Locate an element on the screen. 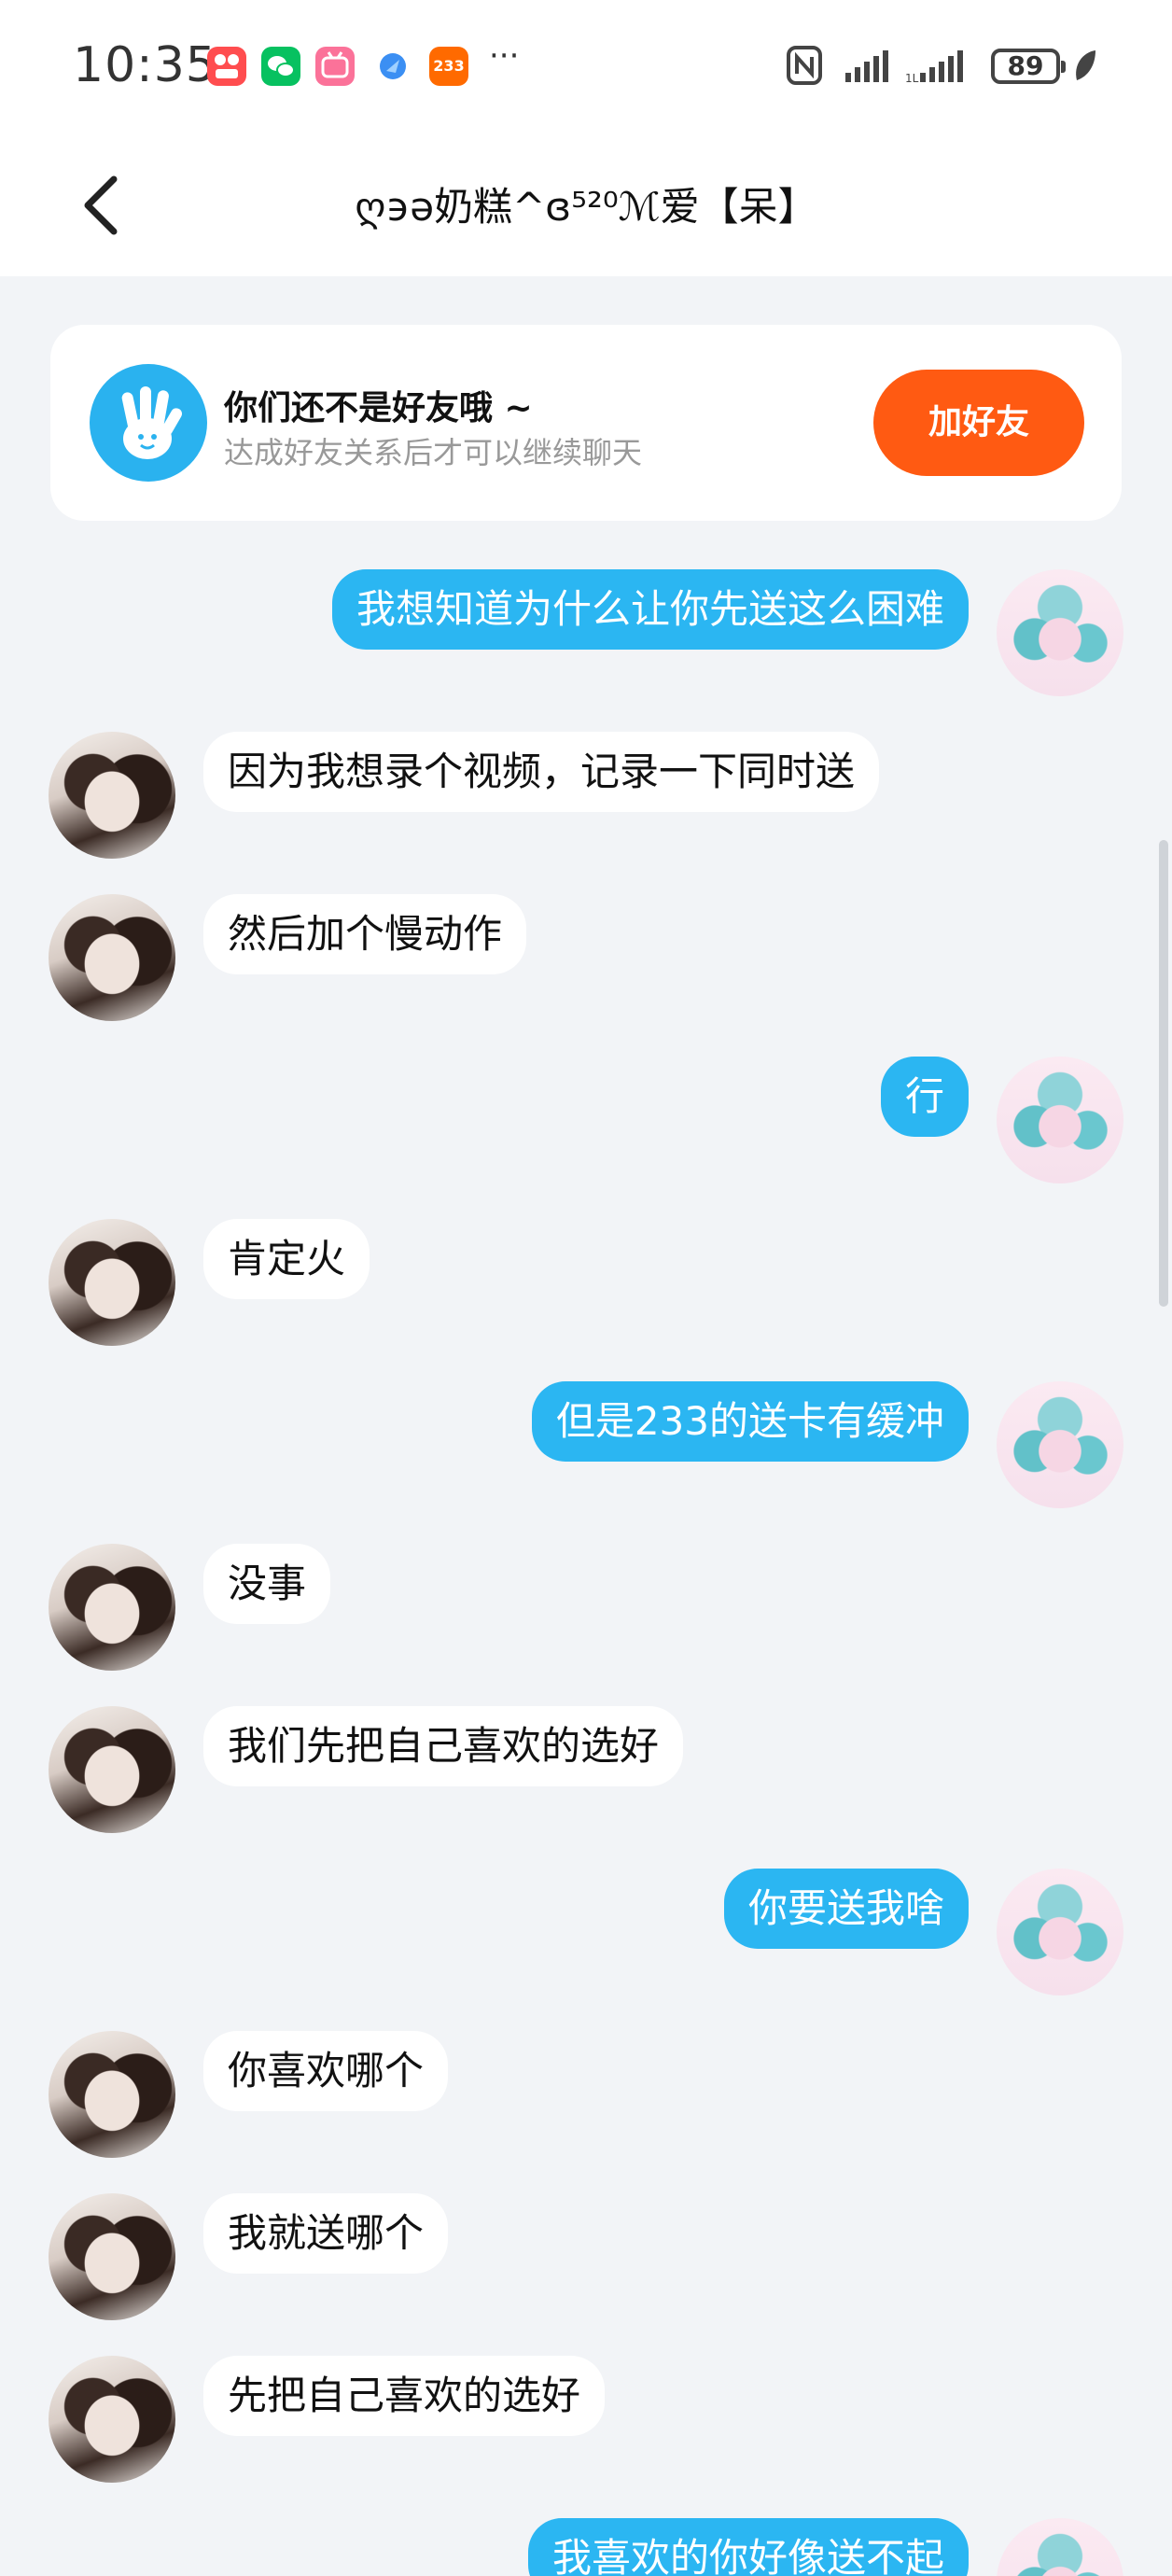 This screenshot has width=1172, height=2576. message-row-incoming: 没事 is located at coordinates (586, 1609).